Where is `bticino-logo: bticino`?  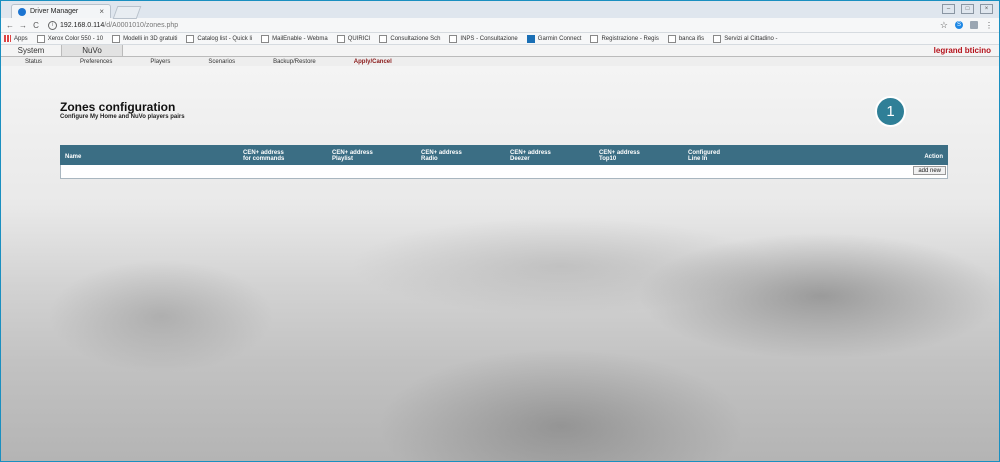 bticino-logo: bticino is located at coordinates (977, 50).